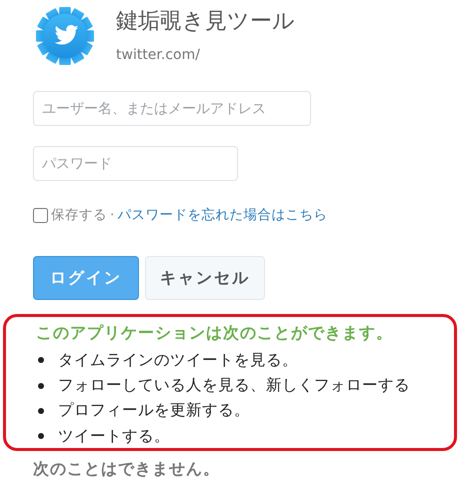  What do you see at coordinates (86, 278) in the screenshot?
I see `login-button: ログイン` at bounding box center [86, 278].